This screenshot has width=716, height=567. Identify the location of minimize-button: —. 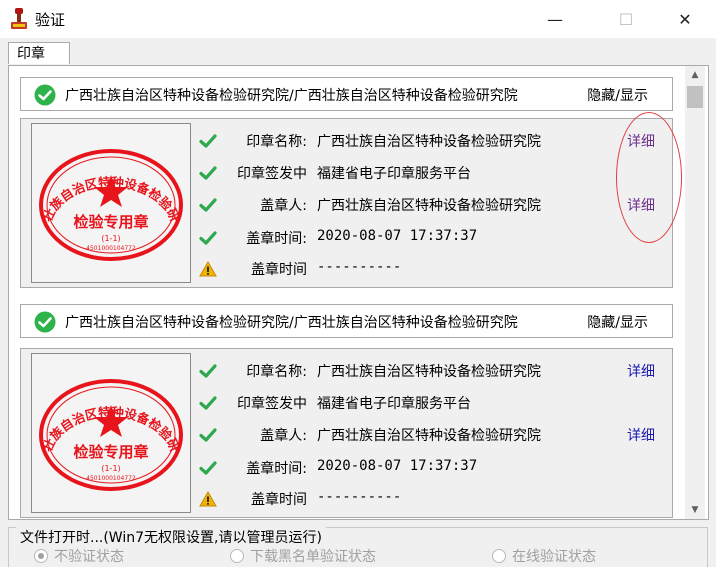
(555, 19).